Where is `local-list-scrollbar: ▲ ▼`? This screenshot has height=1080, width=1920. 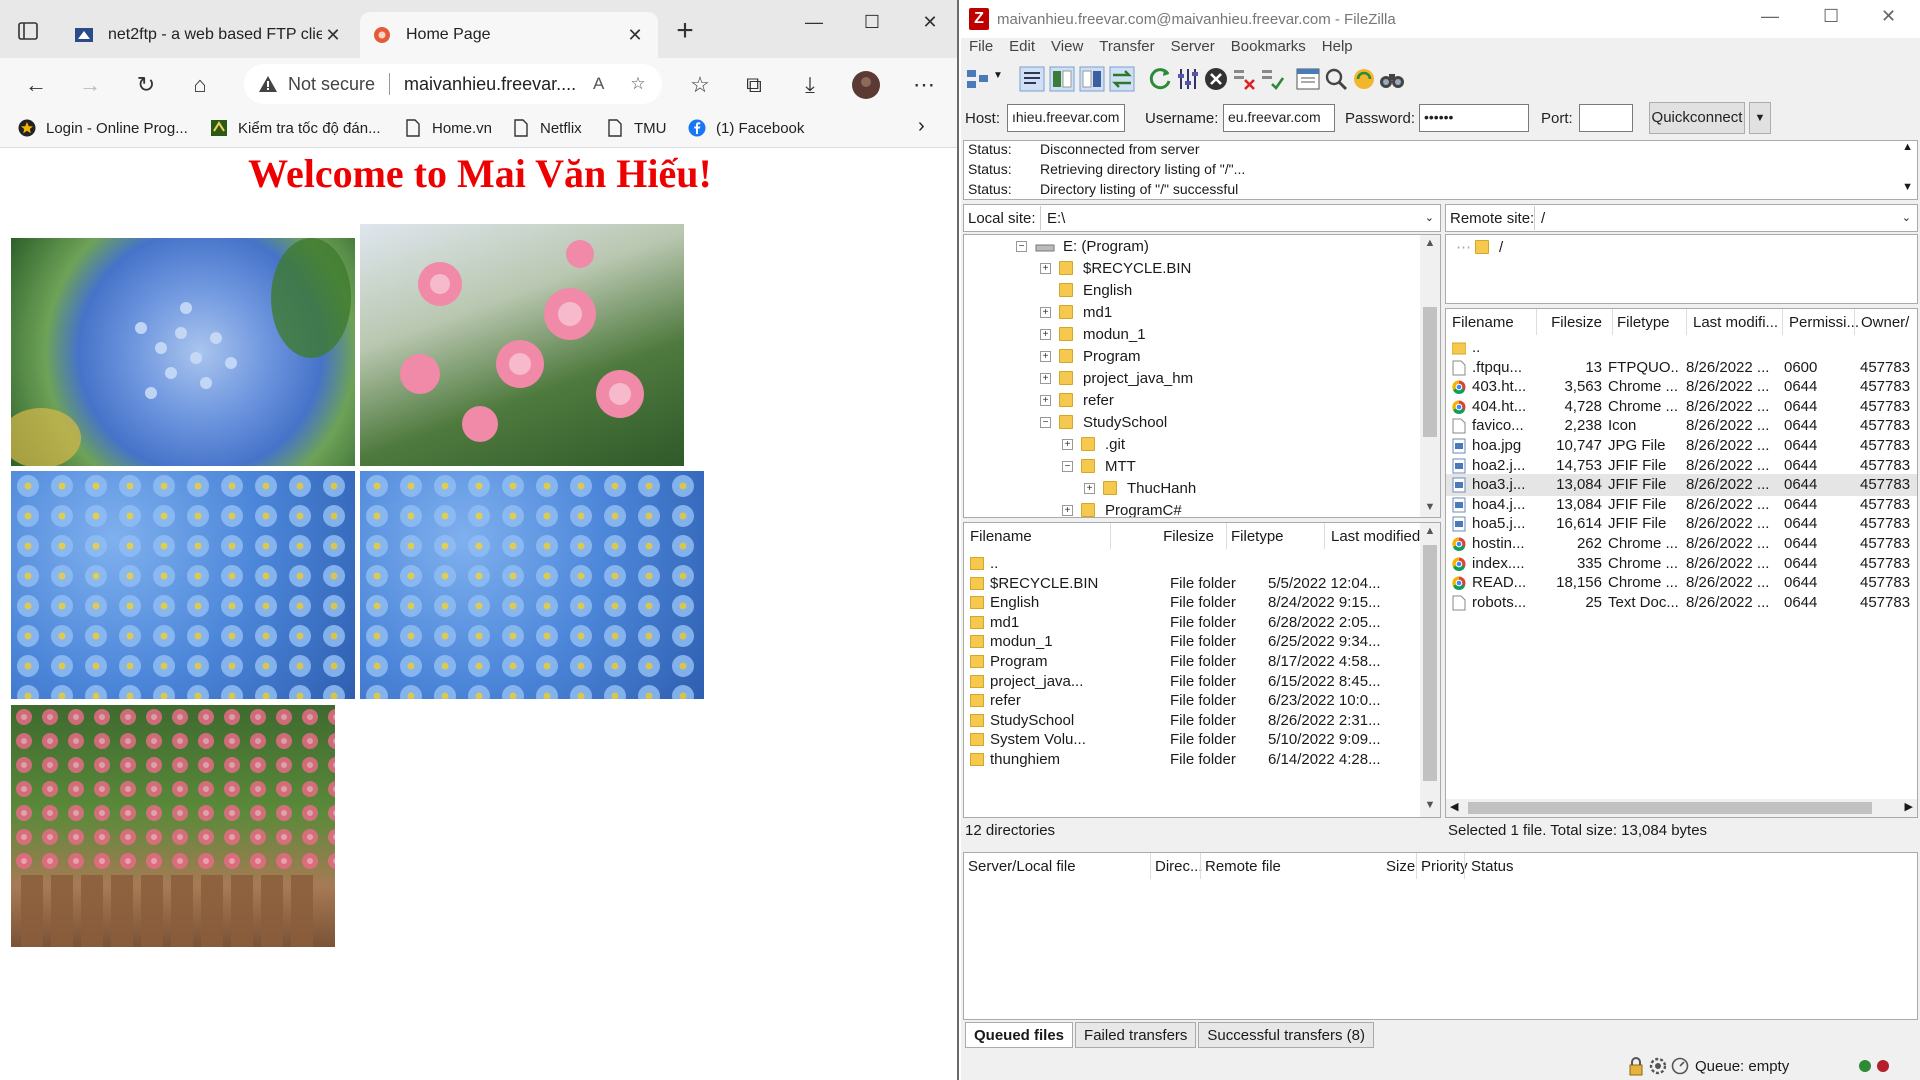
local-list-scrollbar: ▲ ▼ is located at coordinates (1430, 670).